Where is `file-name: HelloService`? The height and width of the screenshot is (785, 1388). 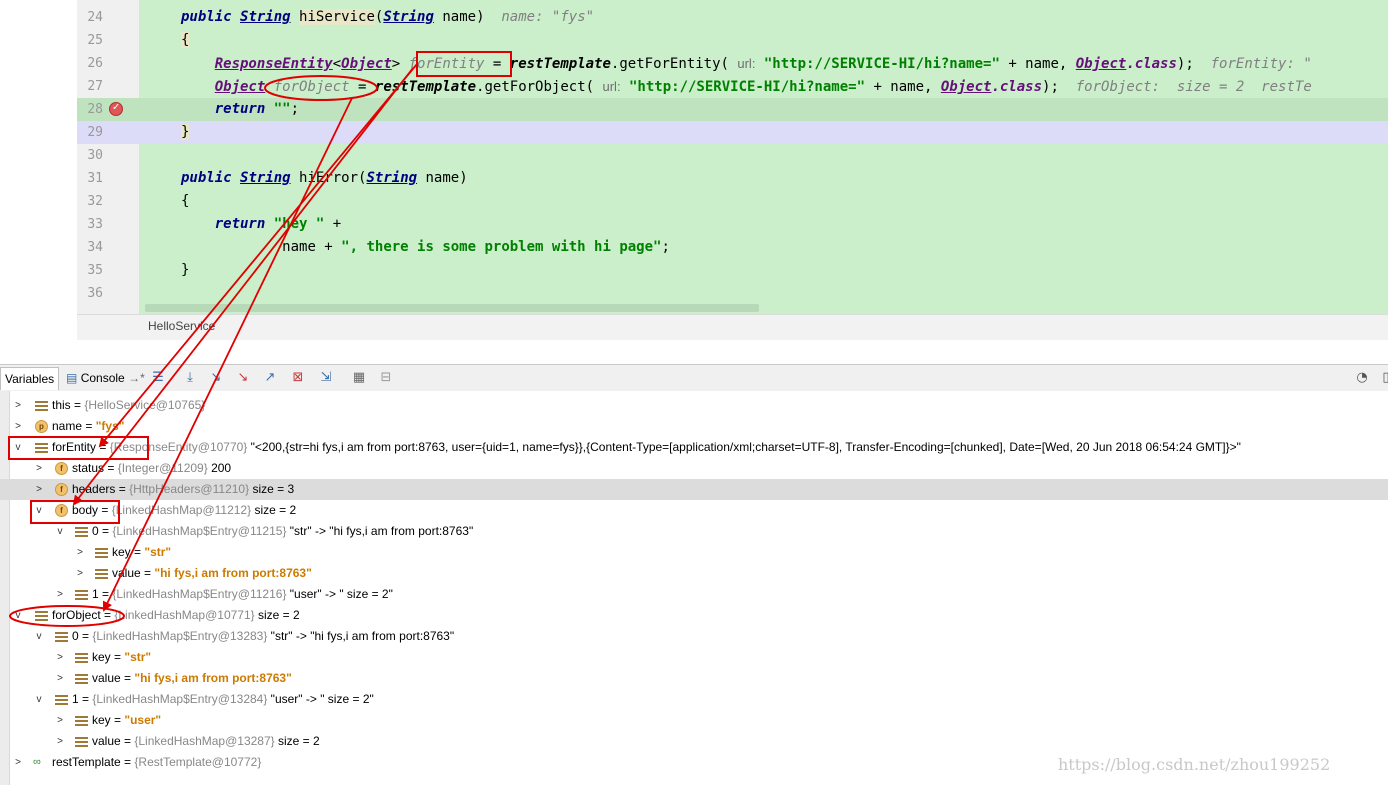 file-name: HelloService is located at coordinates (181, 326).